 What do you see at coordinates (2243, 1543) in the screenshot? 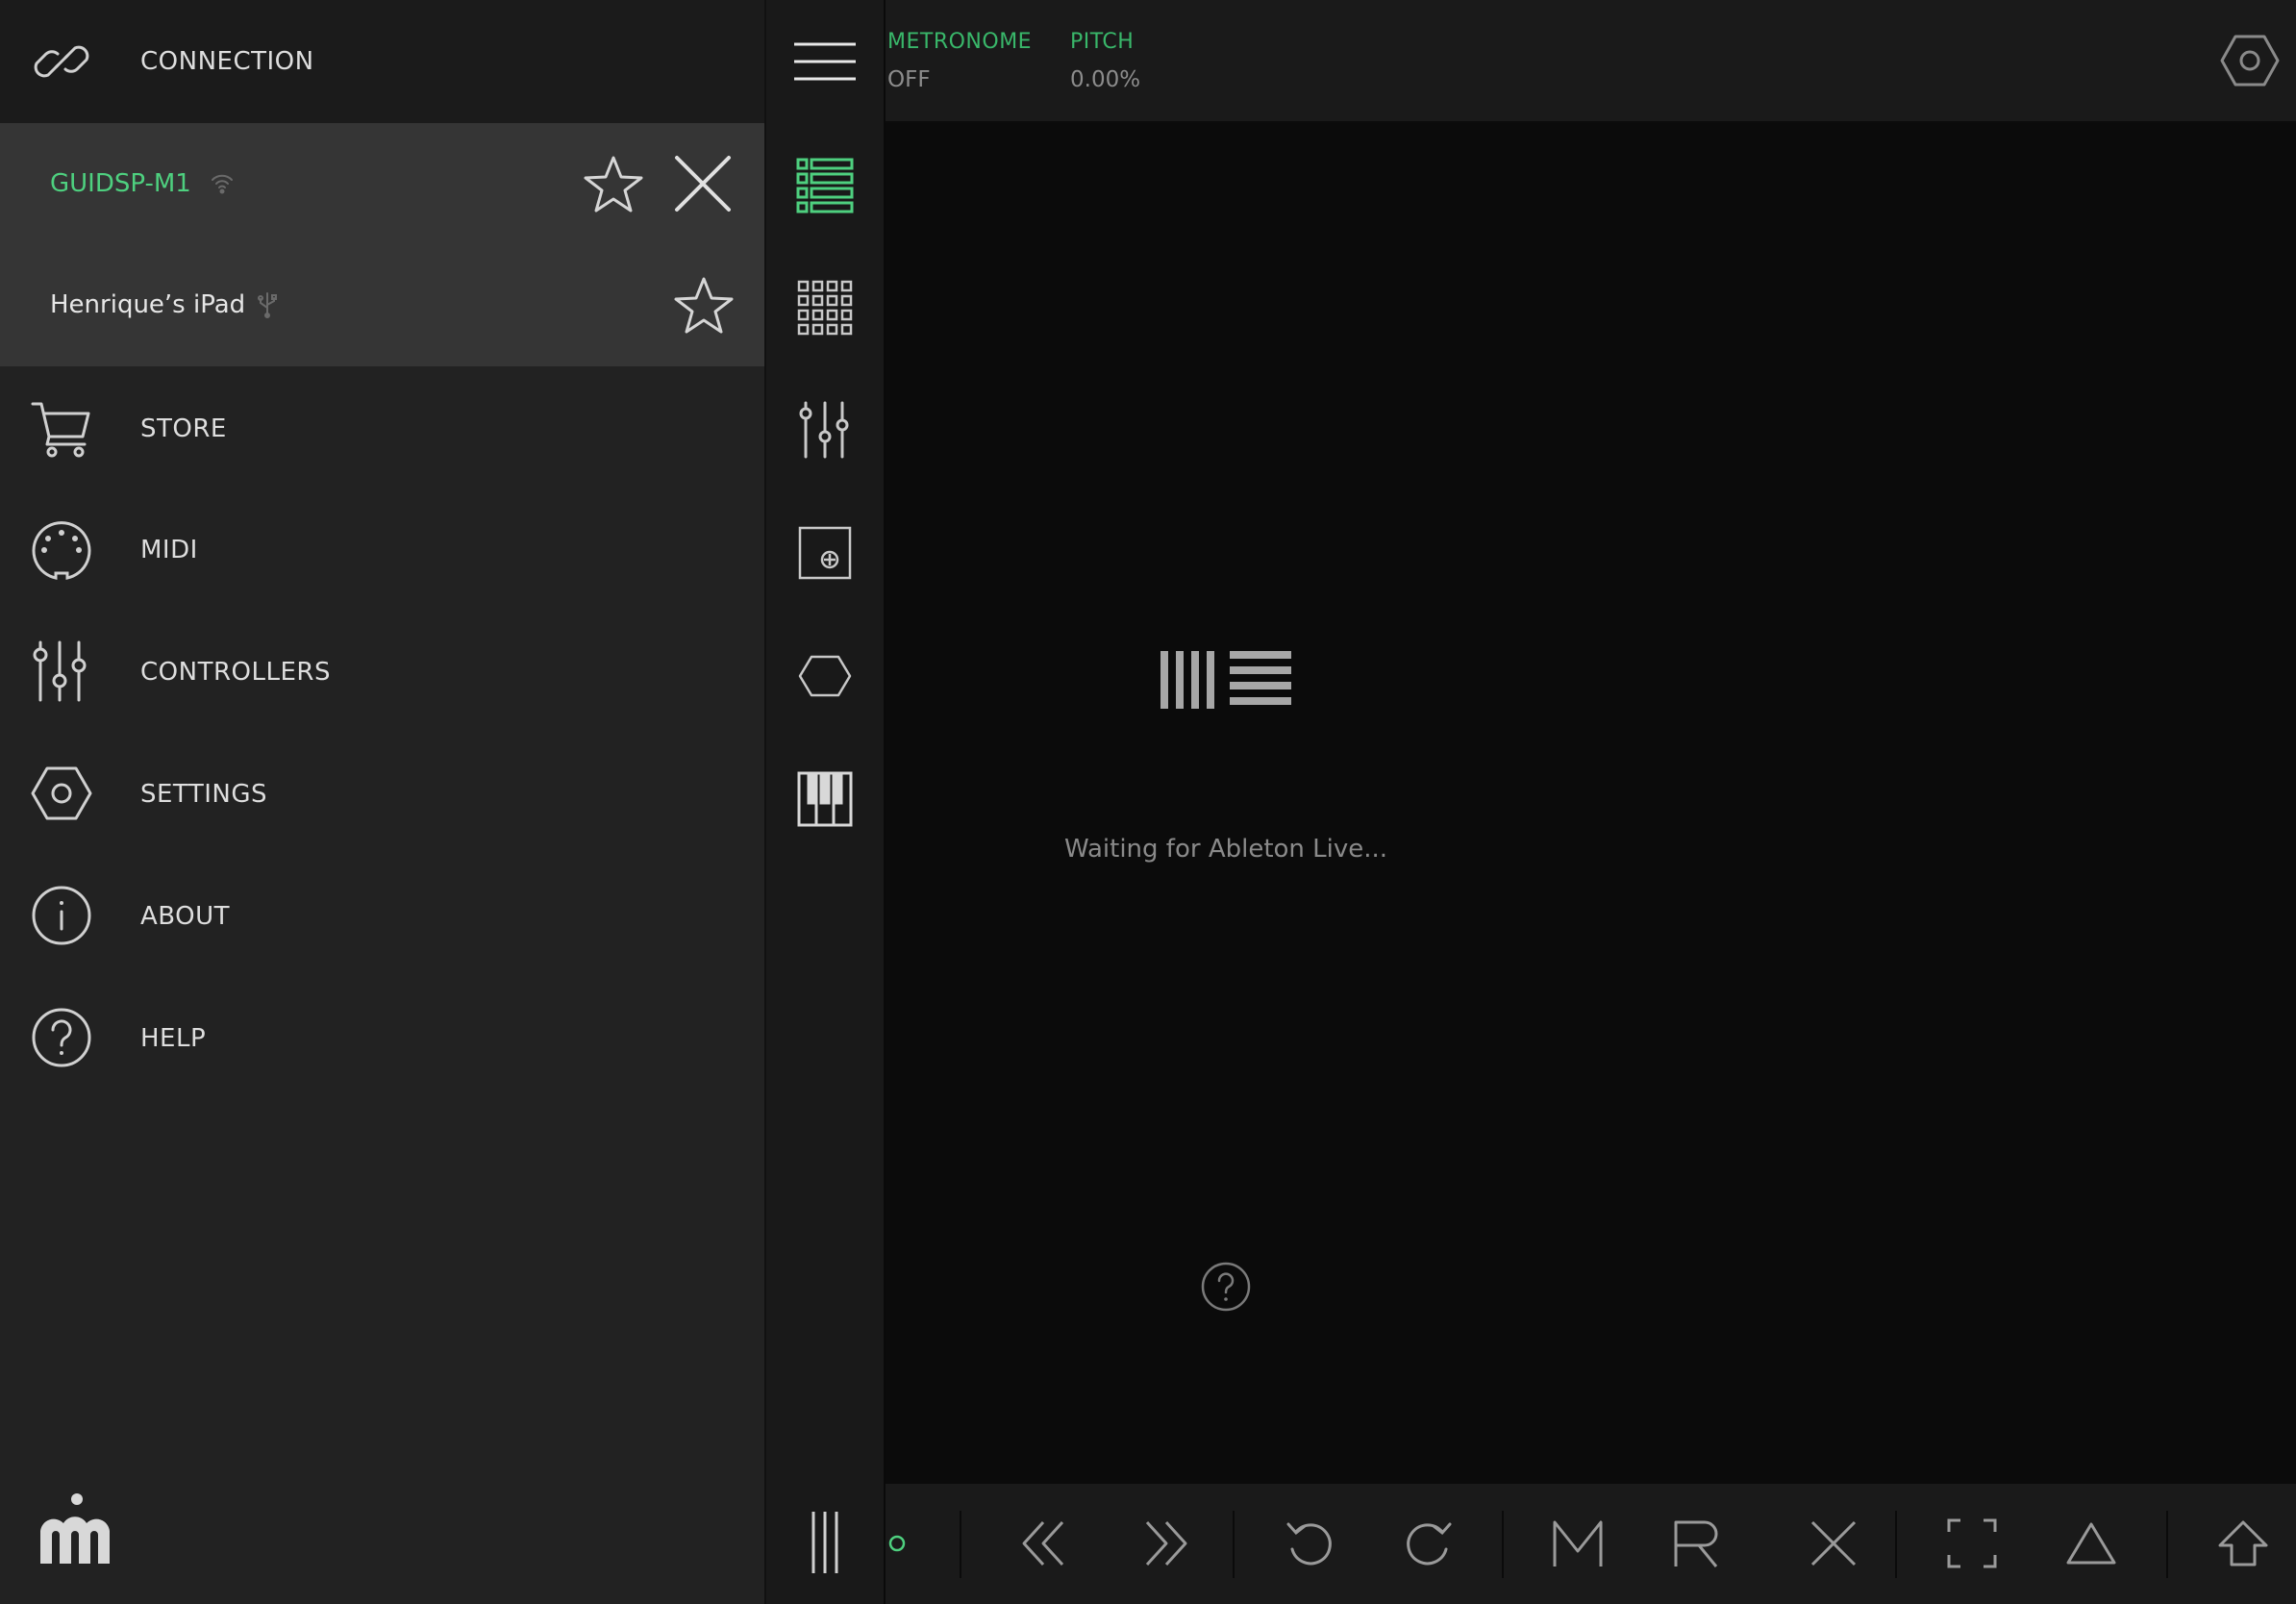
I see `shift-icon` at bounding box center [2243, 1543].